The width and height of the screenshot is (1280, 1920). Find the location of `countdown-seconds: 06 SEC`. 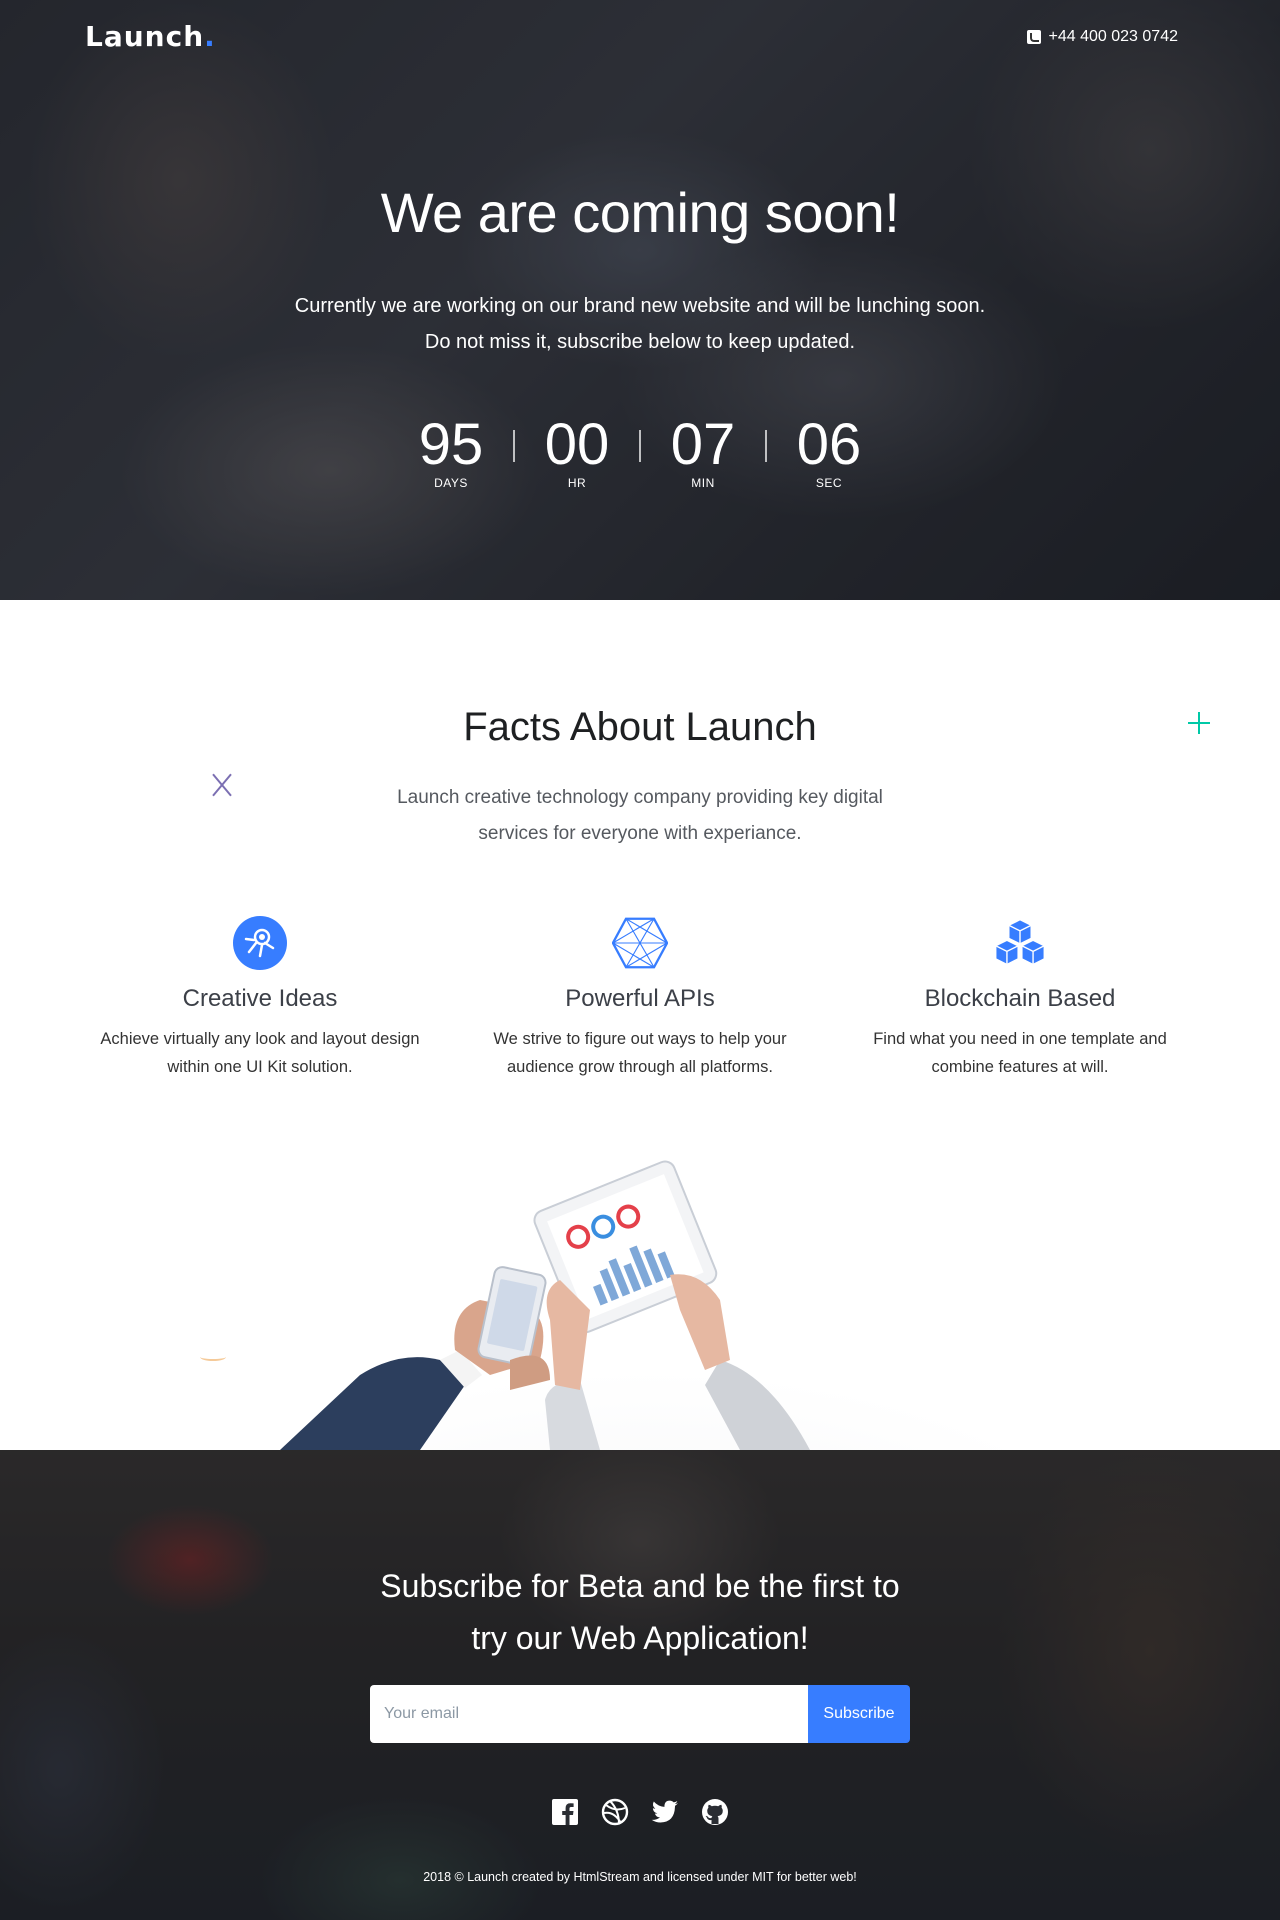

countdown-seconds: 06 SEC is located at coordinates (829, 451).